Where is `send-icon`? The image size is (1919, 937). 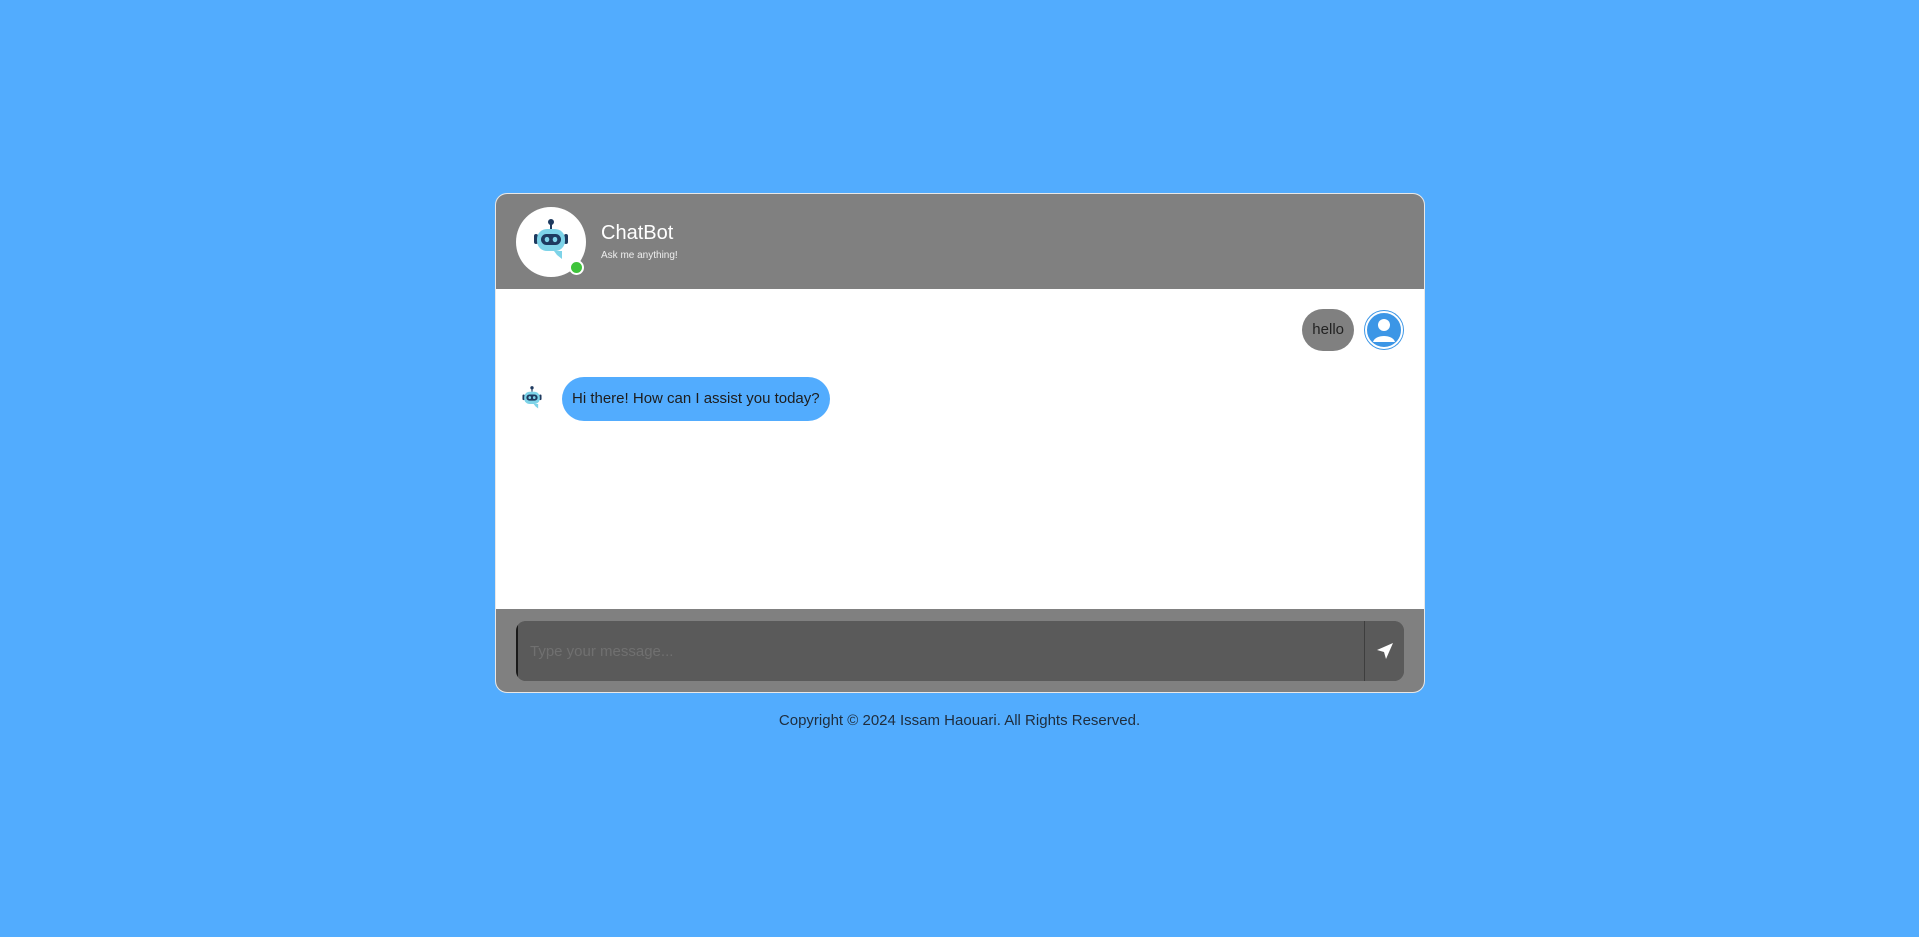 send-icon is located at coordinates (1384, 651).